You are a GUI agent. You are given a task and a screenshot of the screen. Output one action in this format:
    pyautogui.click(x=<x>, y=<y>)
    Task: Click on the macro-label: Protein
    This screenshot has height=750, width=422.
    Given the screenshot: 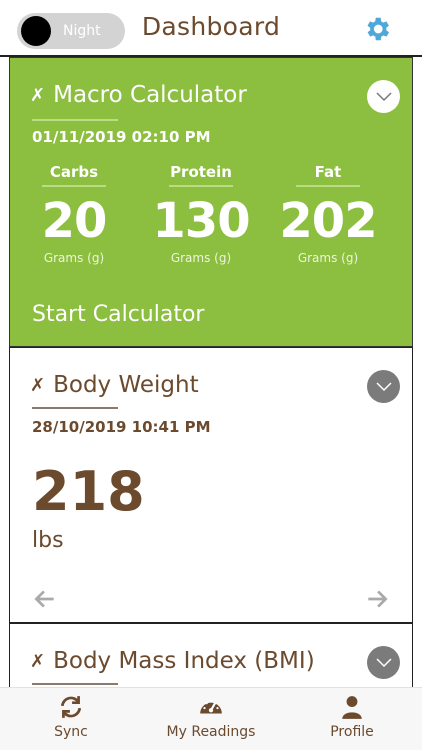 What is the action you would take?
    pyautogui.click(x=201, y=172)
    